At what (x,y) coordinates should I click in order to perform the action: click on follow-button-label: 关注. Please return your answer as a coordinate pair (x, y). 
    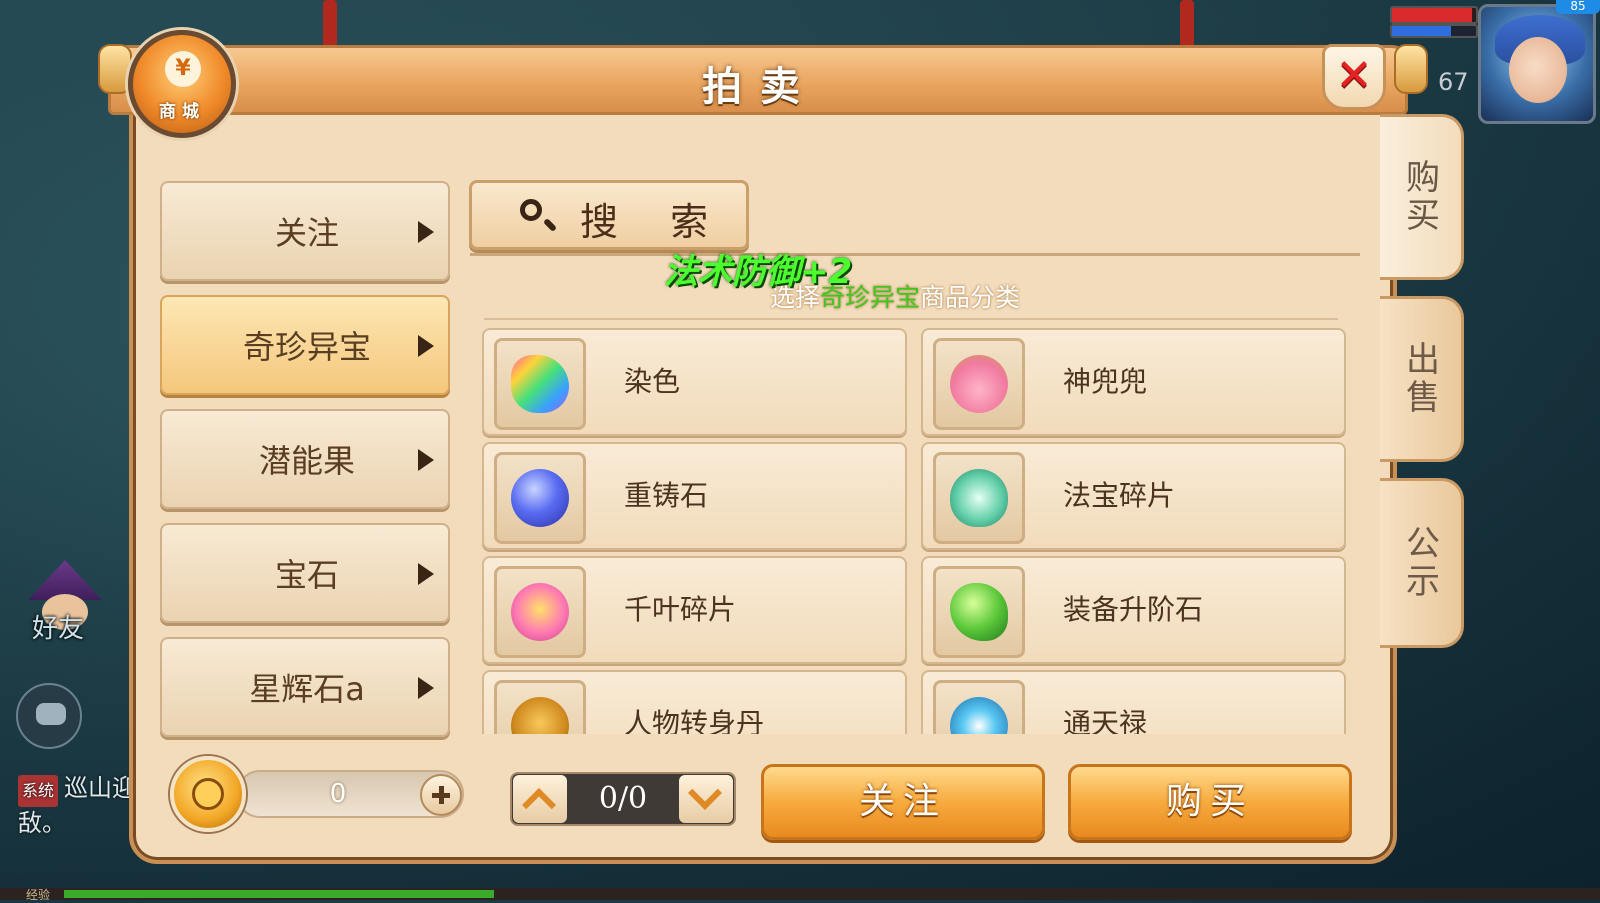
    Looking at the image, I should click on (902, 801).